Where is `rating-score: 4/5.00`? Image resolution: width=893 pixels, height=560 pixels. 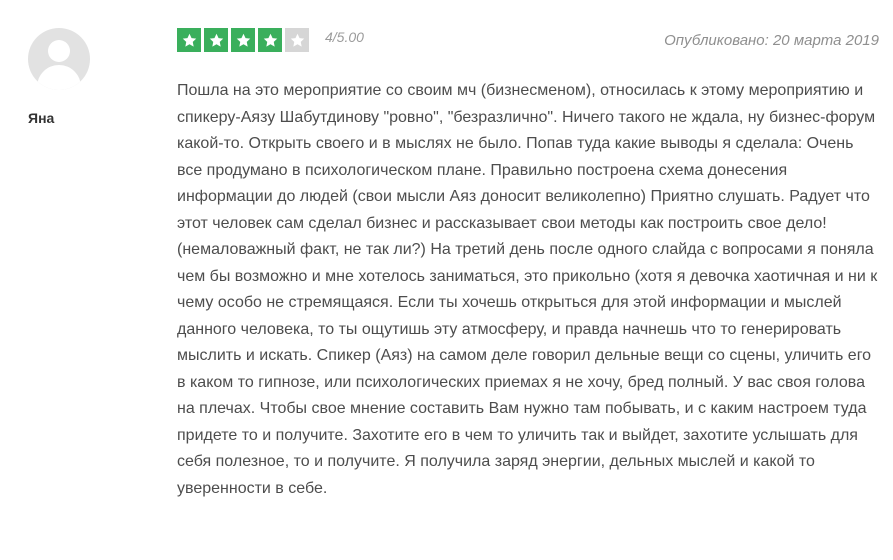 rating-score: 4/5.00 is located at coordinates (344, 37).